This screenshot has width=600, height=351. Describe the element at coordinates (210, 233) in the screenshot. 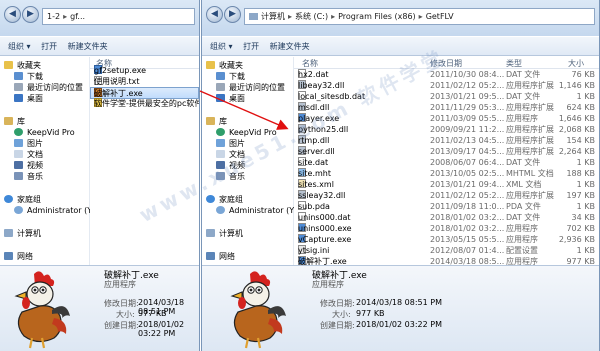

I see `computer-icon` at that location.